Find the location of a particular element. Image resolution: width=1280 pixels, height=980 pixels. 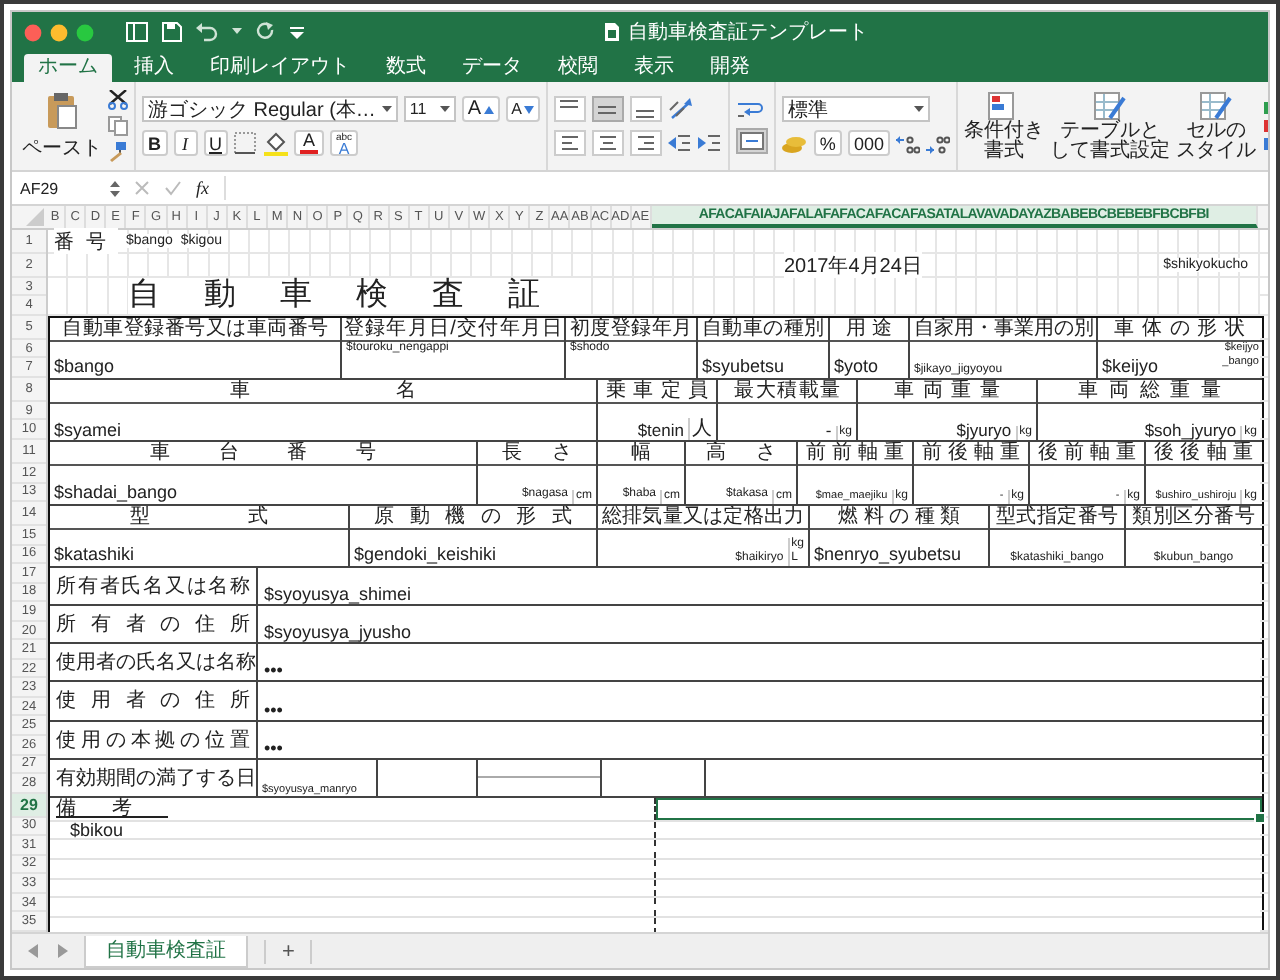

style-gallery-button: 条件付き 書式 is located at coordinates (1003, 126).